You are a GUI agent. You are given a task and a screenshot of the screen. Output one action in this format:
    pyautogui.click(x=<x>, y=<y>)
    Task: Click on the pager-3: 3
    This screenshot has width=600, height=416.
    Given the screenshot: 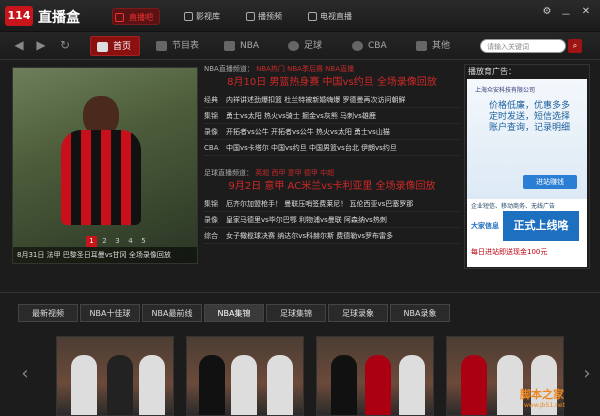 What is the action you would take?
    pyautogui.click(x=117, y=241)
    